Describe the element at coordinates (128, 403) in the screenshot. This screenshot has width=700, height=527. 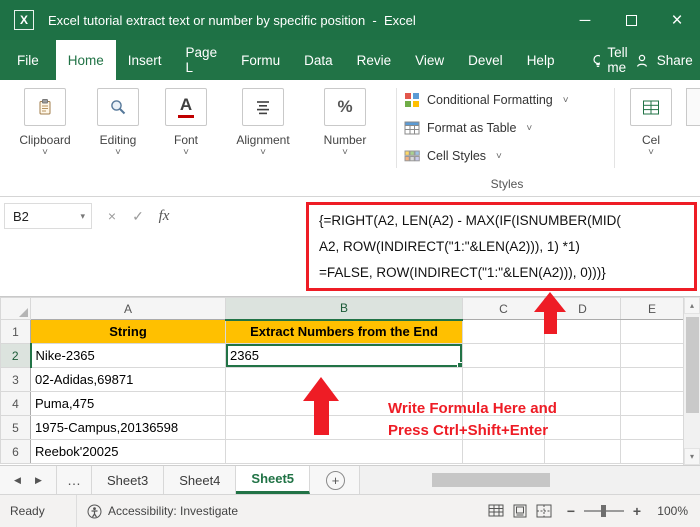
I see `cell-A4: Puma,475` at that location.